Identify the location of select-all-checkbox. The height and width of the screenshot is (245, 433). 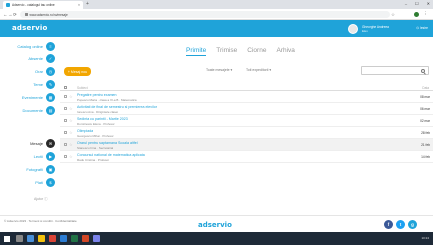
(65, 87).